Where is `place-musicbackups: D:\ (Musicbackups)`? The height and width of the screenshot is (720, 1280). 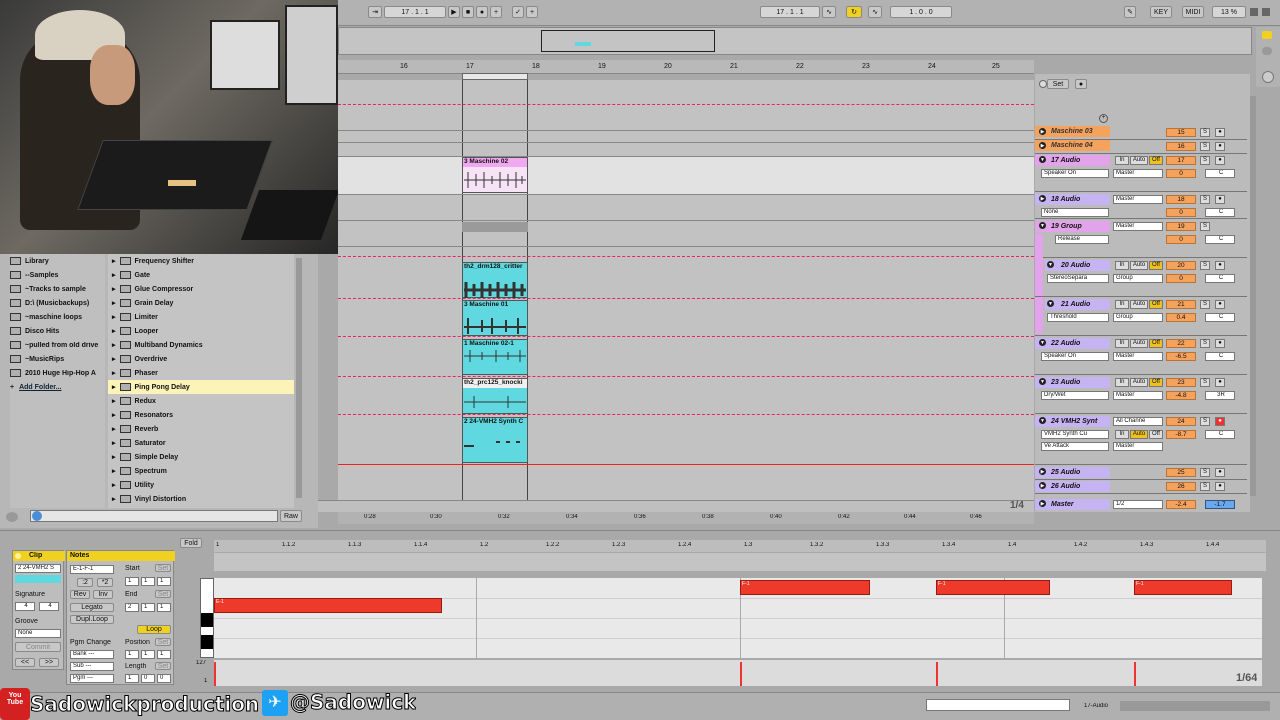 place-musicbackups: D:\ (Musicbackups) is located at coordinates (57, 303).